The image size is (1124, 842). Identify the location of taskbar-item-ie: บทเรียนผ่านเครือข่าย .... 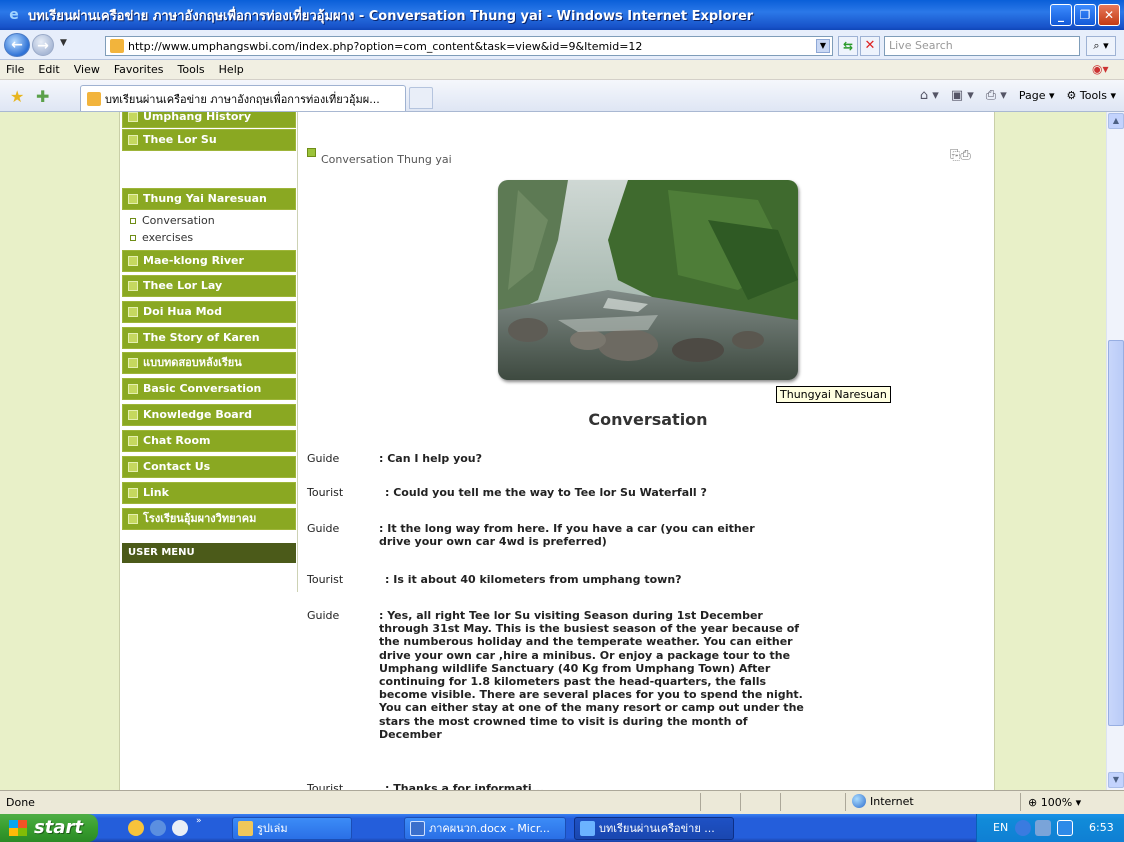
(654, 828).